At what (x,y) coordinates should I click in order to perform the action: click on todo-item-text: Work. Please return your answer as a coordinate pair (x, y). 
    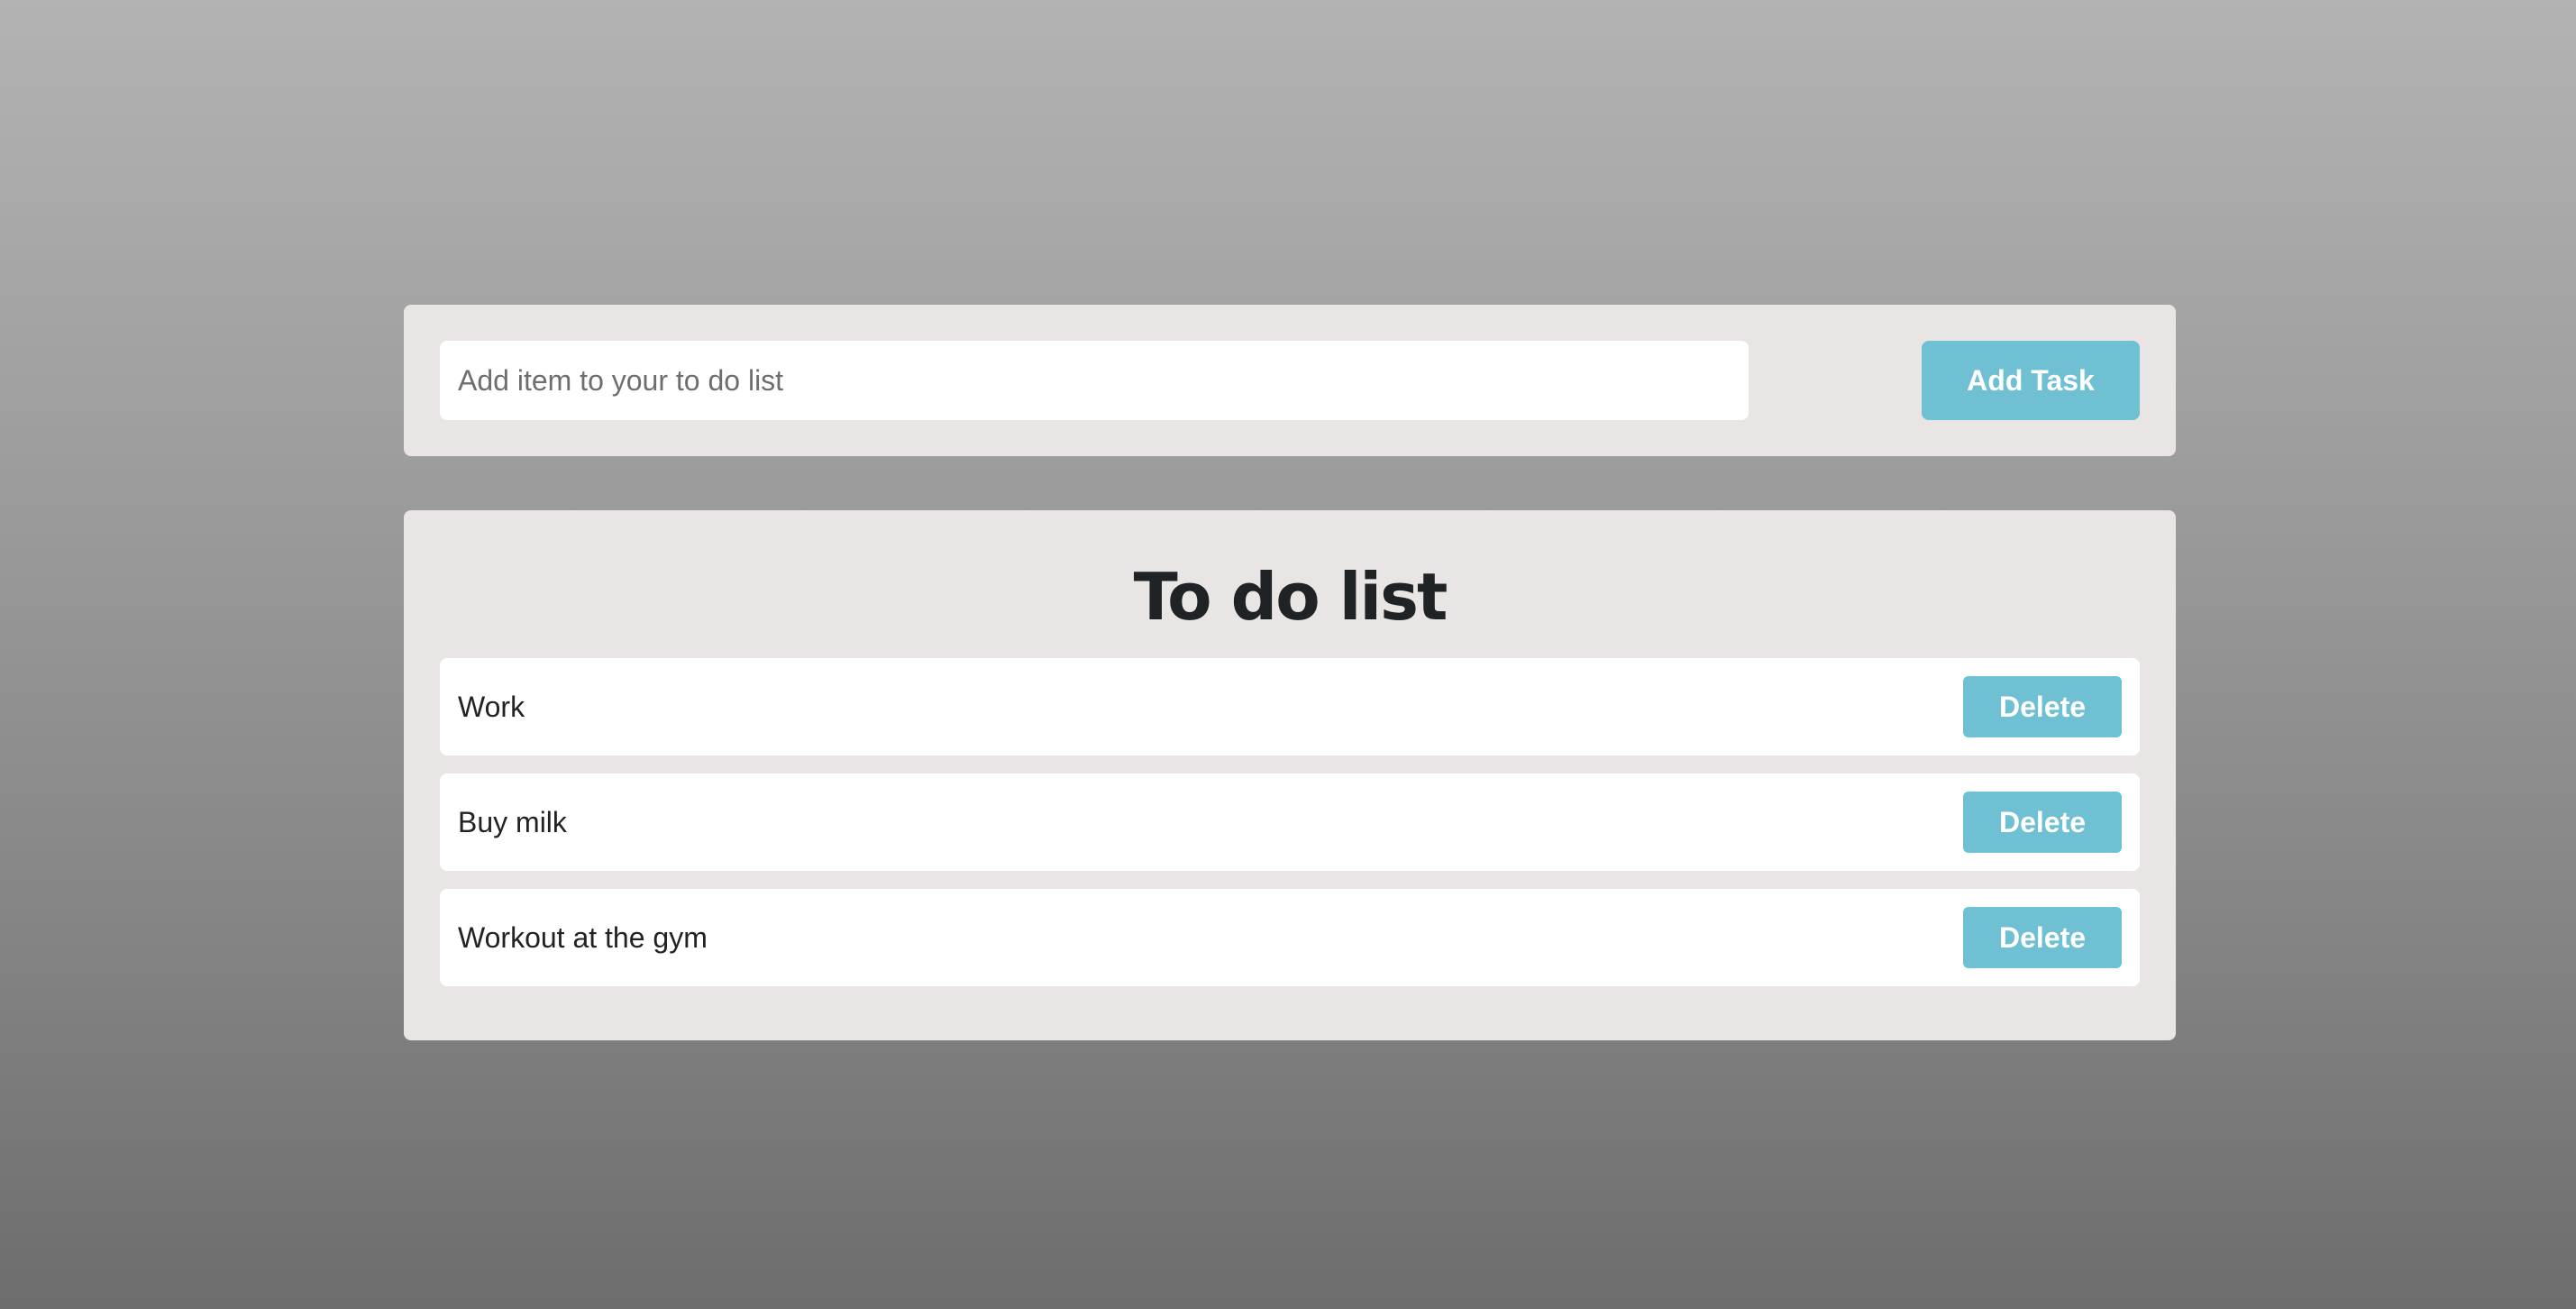
    Looking at the image, I should click on (491, 706).